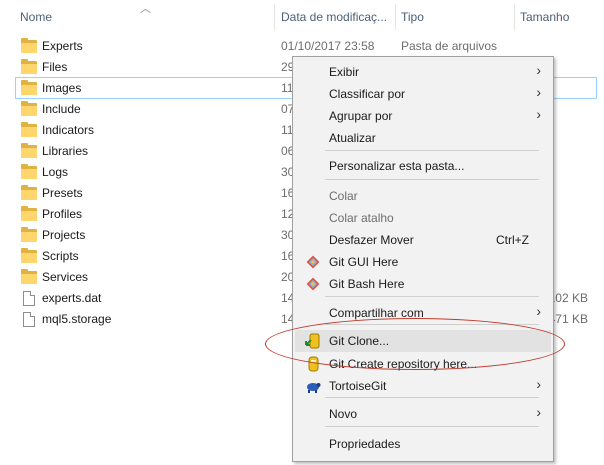  Describe the element at coordinates (62, 193) in the screenshot. I see `file-name: Presets` at that location.